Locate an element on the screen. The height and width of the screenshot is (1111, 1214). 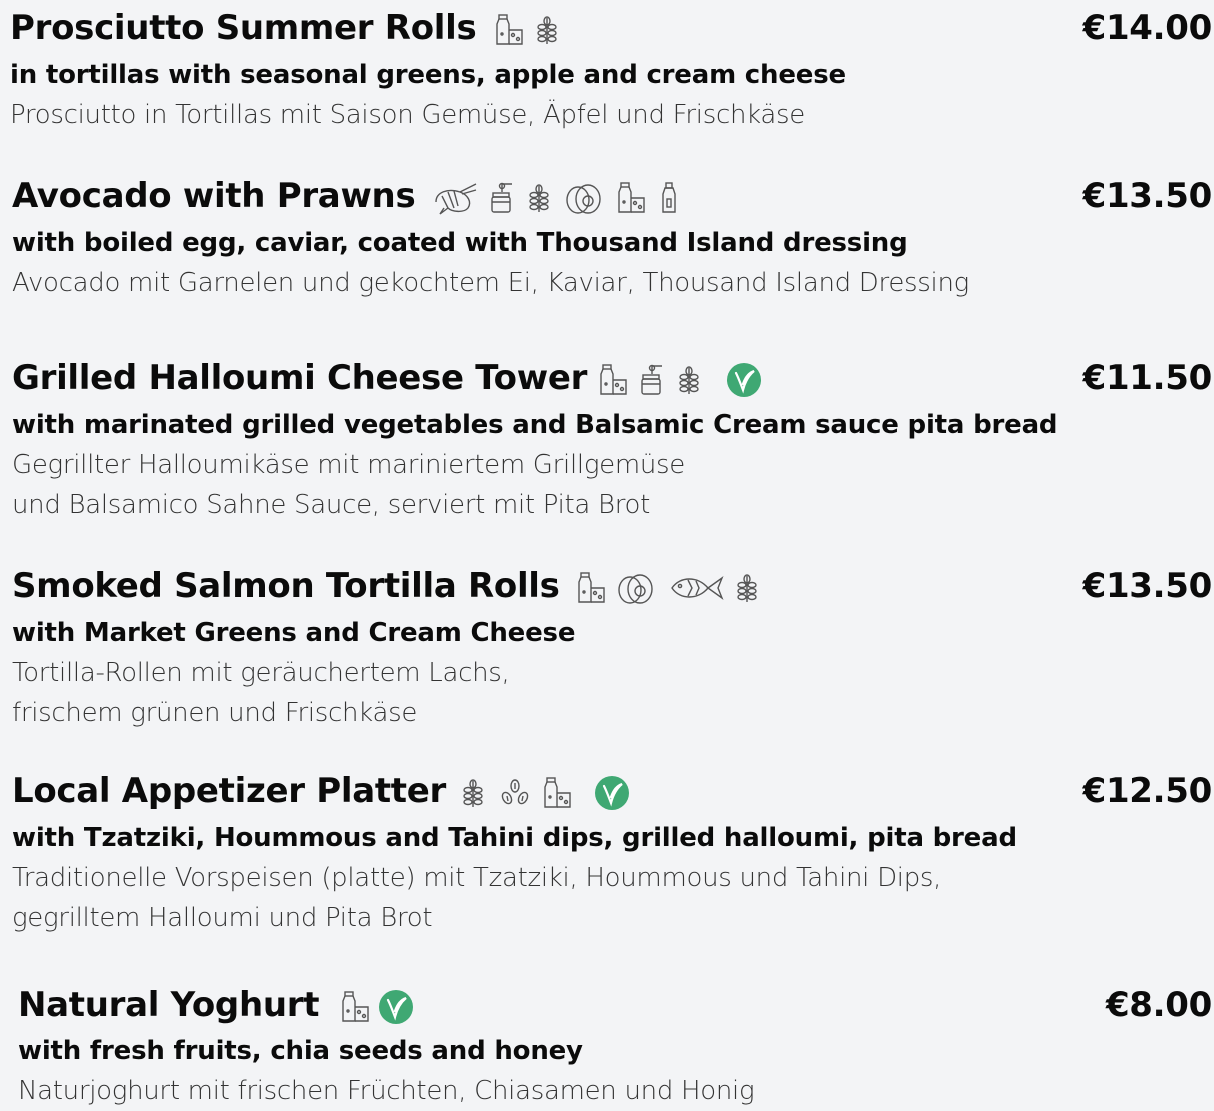
dish-price: €8.00 is located at coordinates (1158, 1005).